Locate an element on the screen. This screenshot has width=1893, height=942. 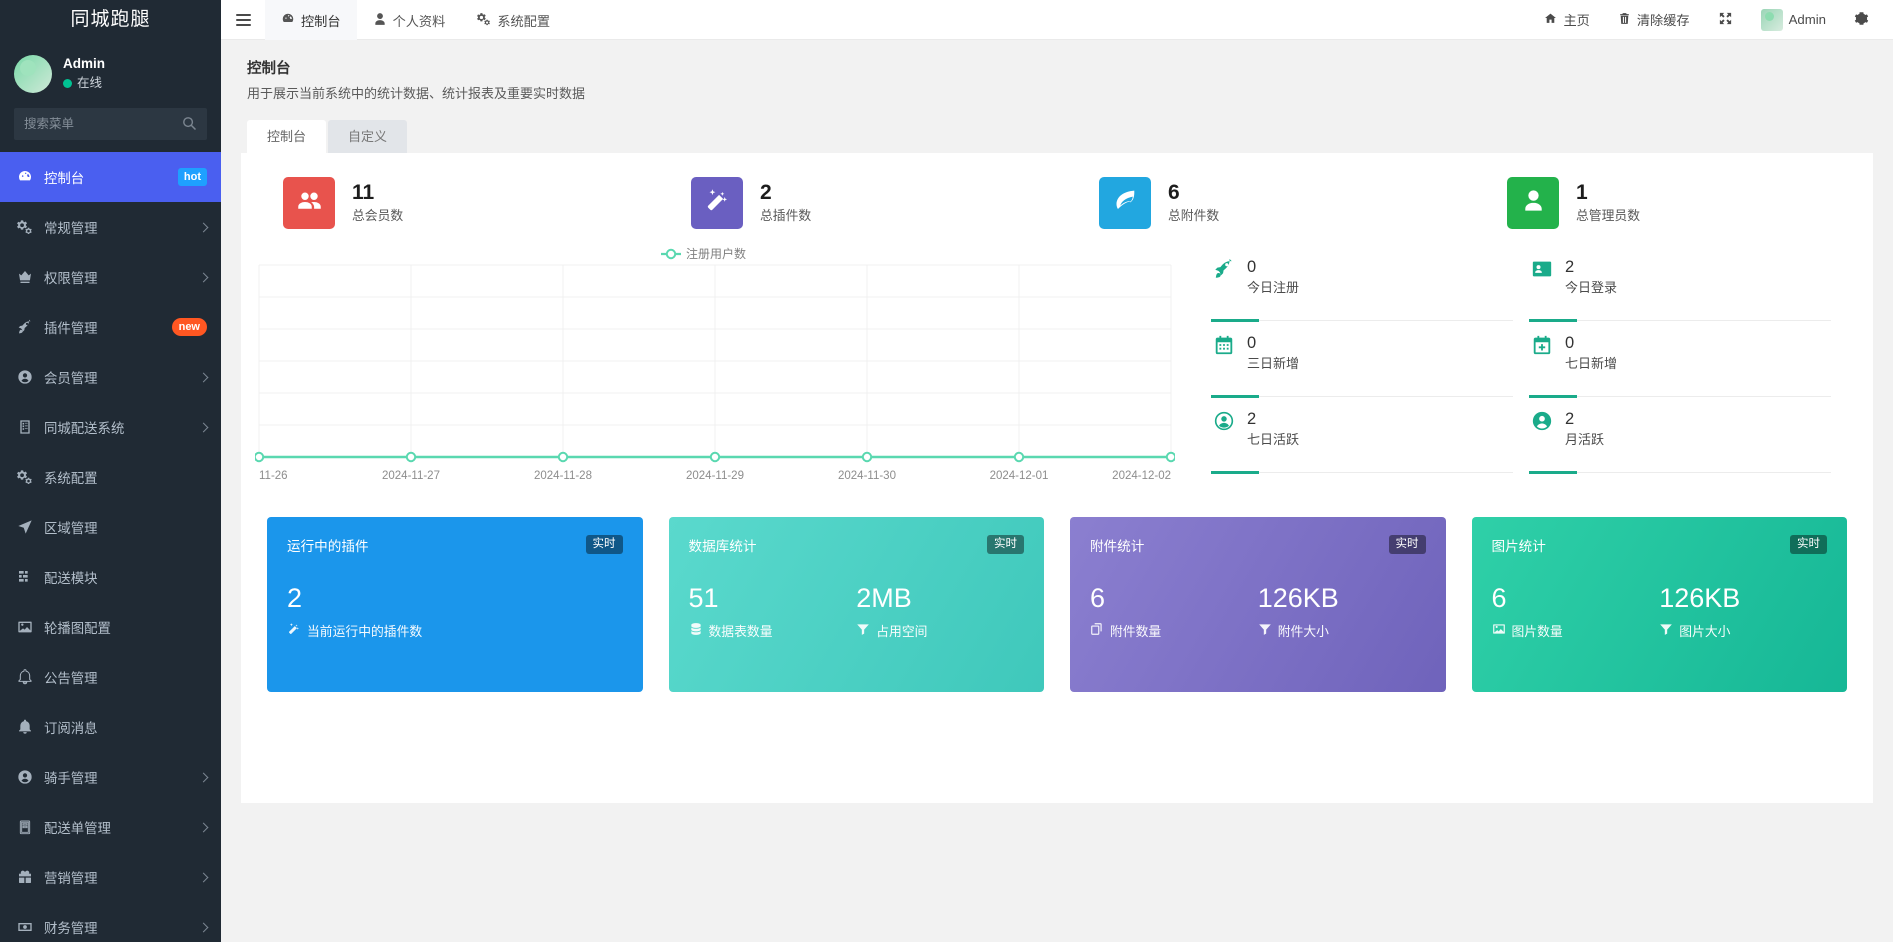
summary-stat-label: 总会员数 is located at coordinates (378, 215).